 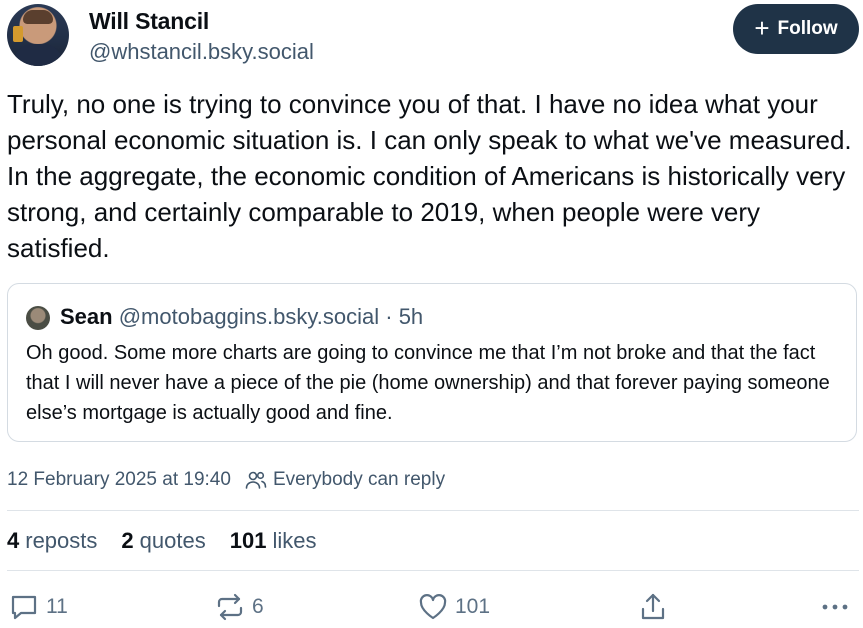 I want to click on reply-count: 11, so click(x=57, y=606).